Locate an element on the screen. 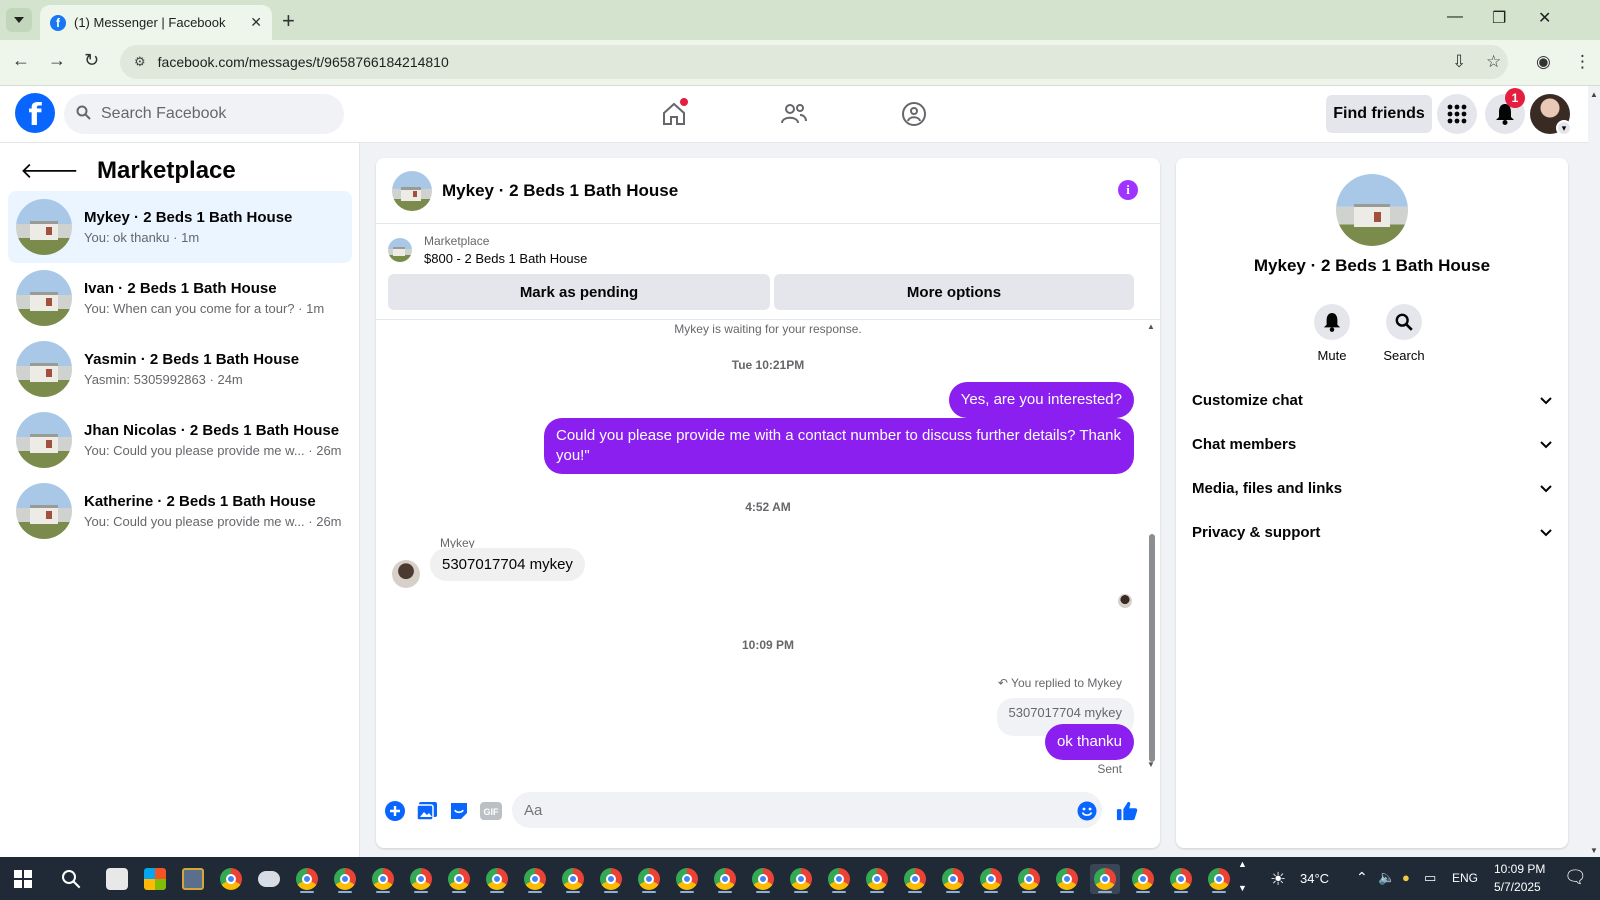  friends-icon is located at coordinates (794, 114).